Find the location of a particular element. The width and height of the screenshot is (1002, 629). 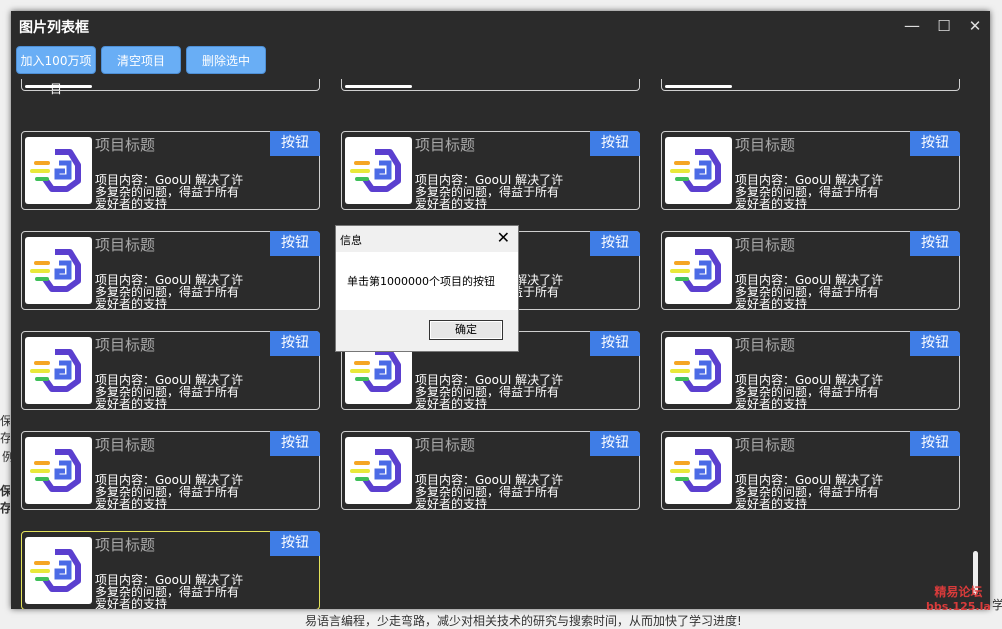

clear-items-button: 清空项目 is located at coordinates (141, 60).